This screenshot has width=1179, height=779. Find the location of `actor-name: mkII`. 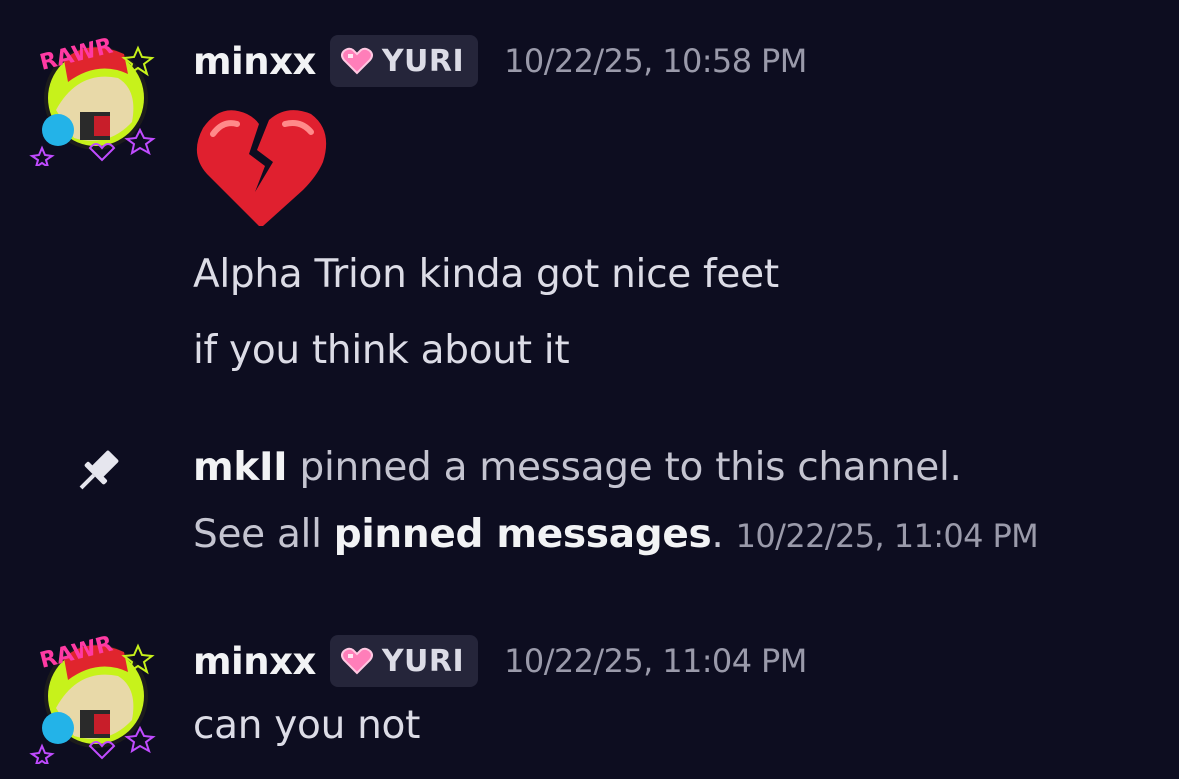

actor-name: mkII is located at coordinates (240, 467).